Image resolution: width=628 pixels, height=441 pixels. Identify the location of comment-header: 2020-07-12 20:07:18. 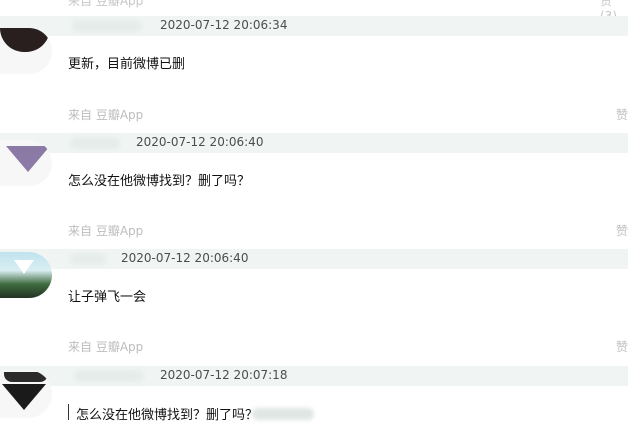
(314, 376).